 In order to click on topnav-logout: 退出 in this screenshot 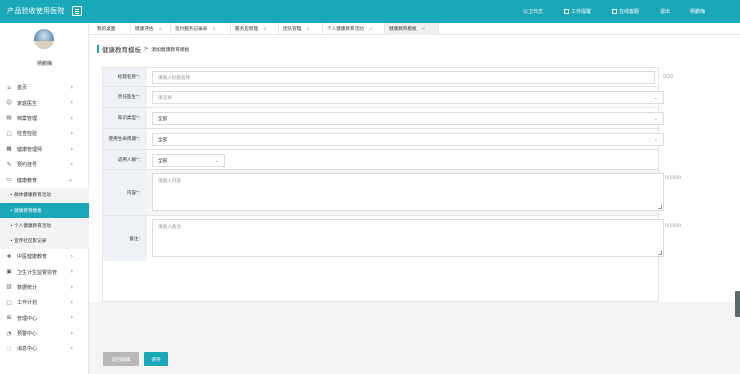, I will do `click(665, 11)`.